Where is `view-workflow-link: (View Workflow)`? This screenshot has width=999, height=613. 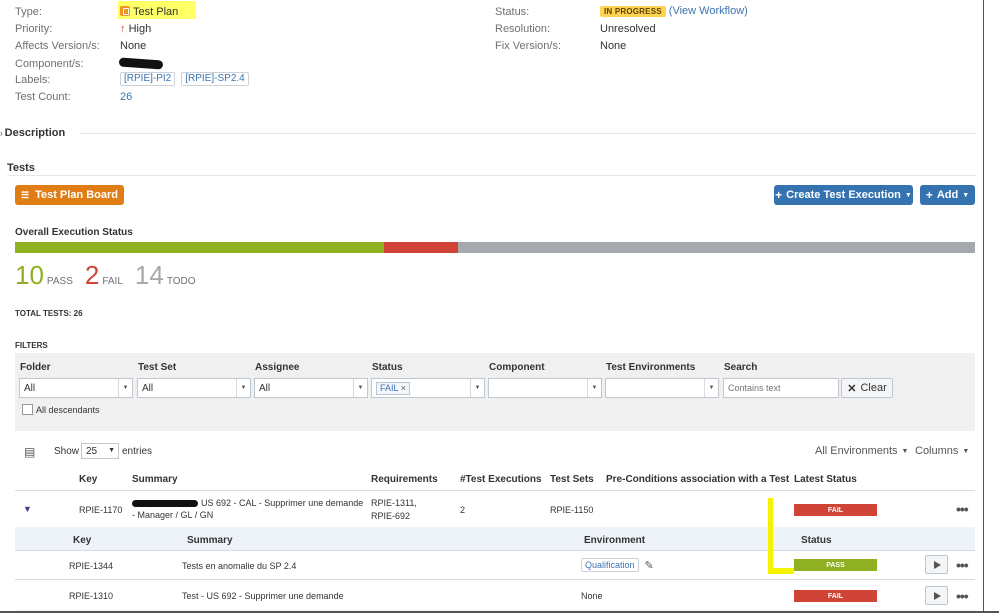 view-workflow-link: (View Workflow) is located at coordinates (708, 11).